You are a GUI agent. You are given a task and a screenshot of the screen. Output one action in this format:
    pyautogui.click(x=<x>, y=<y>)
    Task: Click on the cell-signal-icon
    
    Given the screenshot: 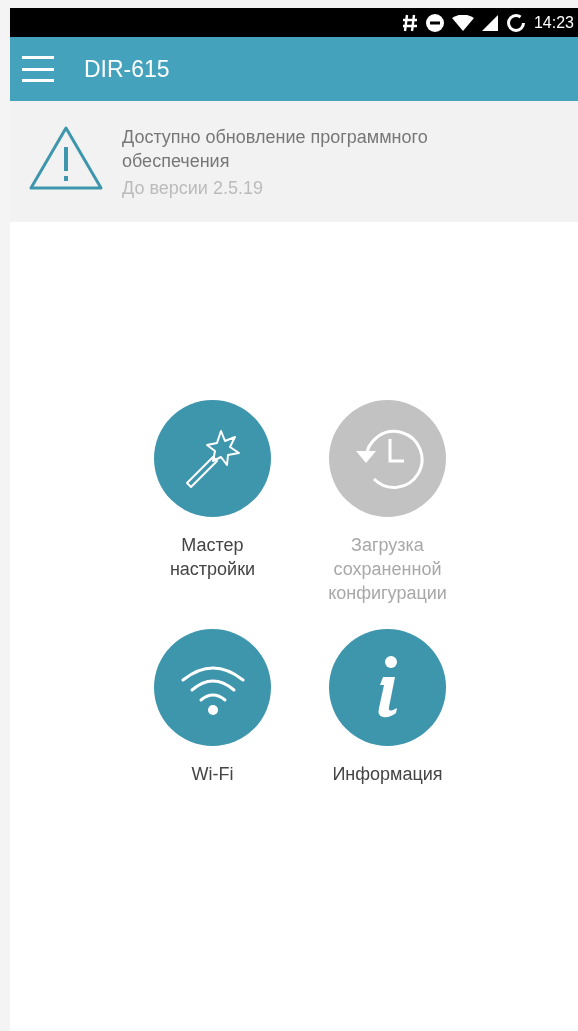 What is the action you would take?
    pyautogui.click(x=489, y=22)
    